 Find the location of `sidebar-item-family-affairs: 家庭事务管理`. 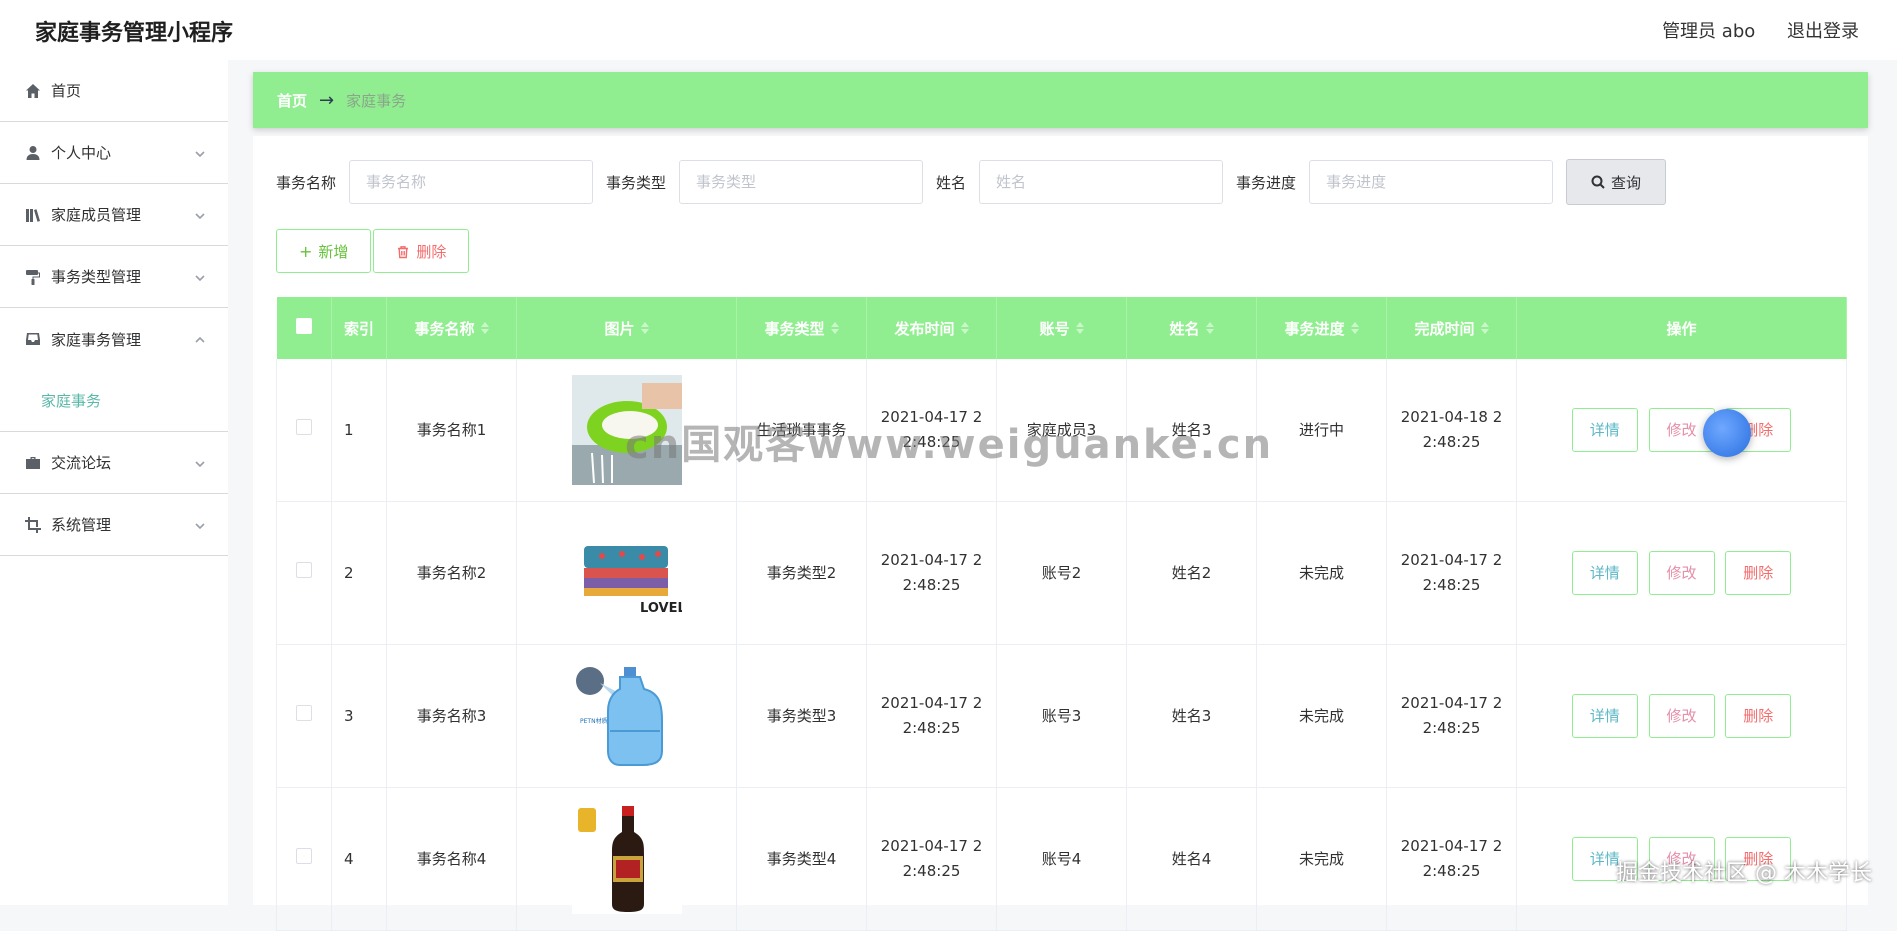

sidebar-item-family-affairs: 家庭事务管理 is located at coordinates (114, 339).